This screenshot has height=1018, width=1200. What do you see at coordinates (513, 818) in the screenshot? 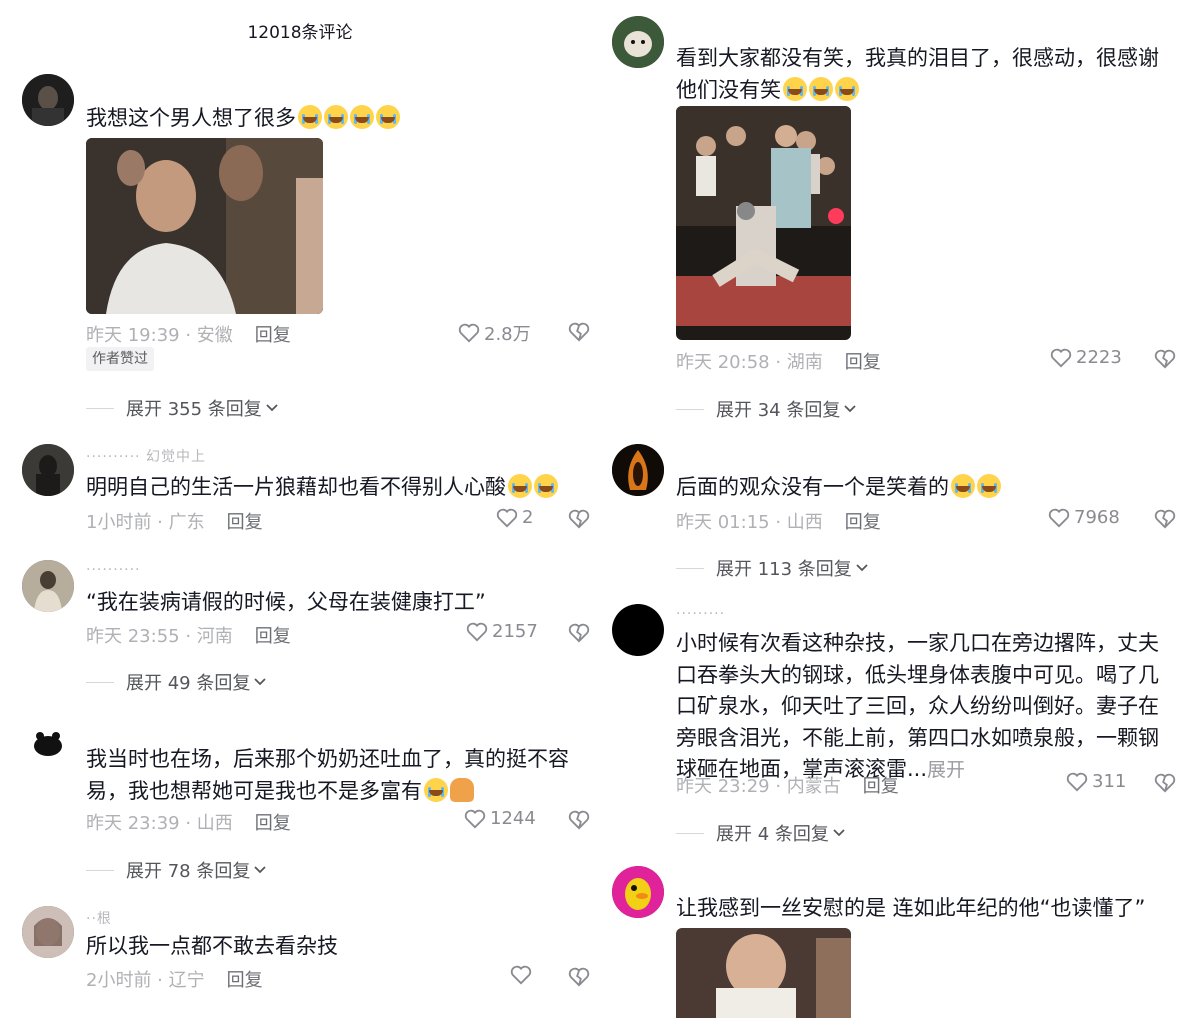
I see `like-count: 1244` at bounding box center [513, 818].